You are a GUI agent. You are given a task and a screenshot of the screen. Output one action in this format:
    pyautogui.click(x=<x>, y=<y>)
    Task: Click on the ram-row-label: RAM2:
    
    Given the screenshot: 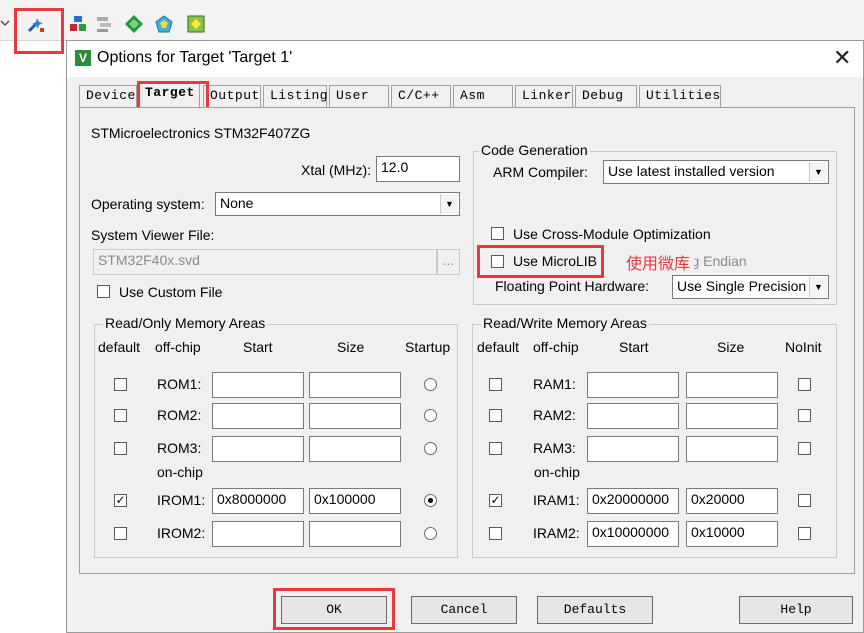 What is the action you would take?
    pyautogui.click(x=554, y=415)
    